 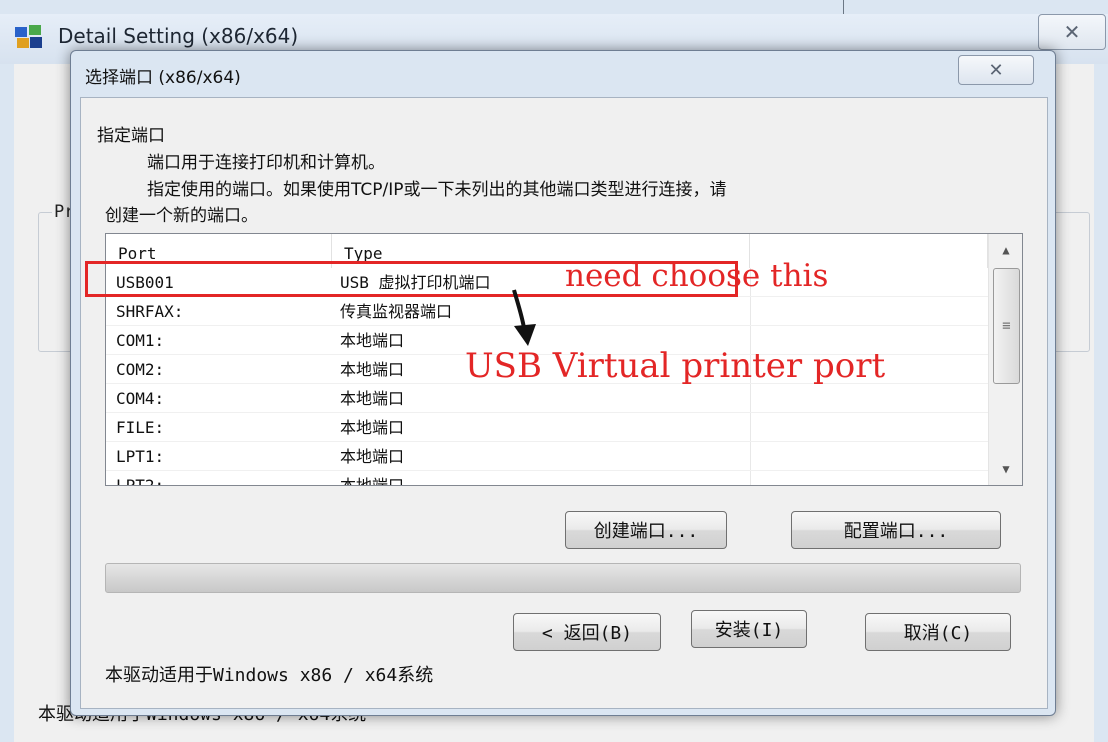 What do you see at coordinates (140, 481) in the screenshot?
I see `row-port: LPT2:` at bounding box center [140, 481].